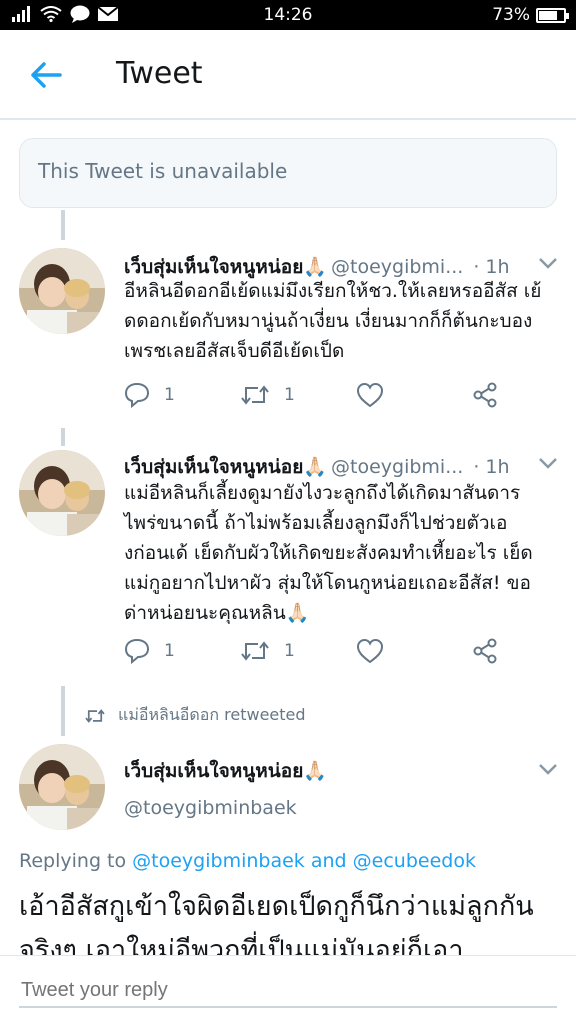 The height and width of the screenshot is (1024, 576). I want to click on reply-and-label: and, so click(328, 861).